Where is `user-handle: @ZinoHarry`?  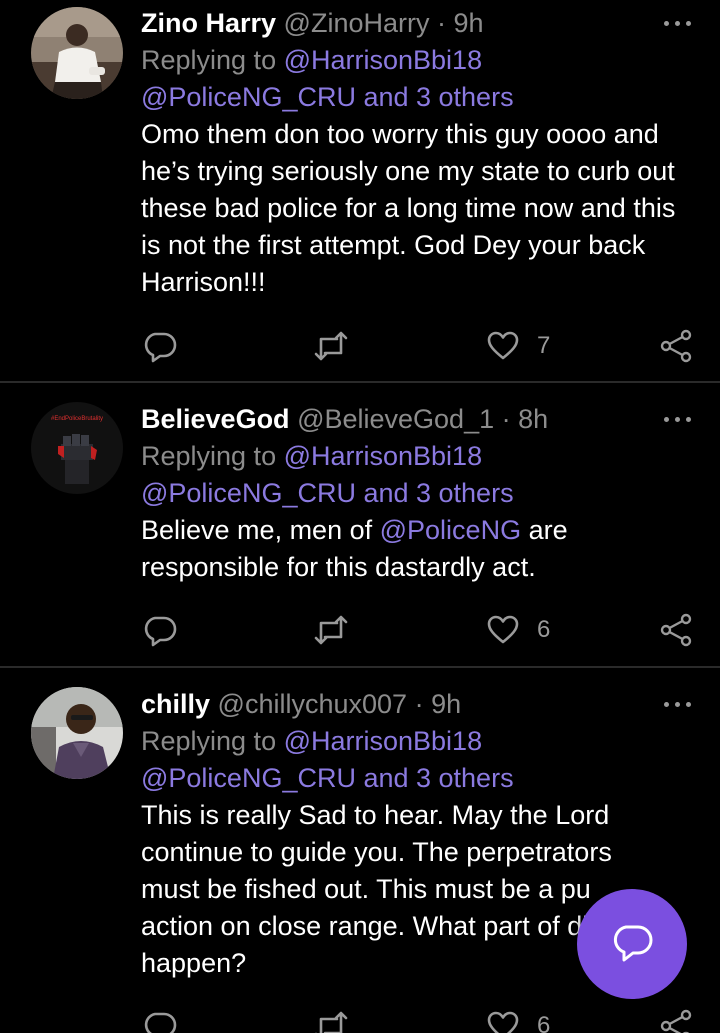 user-handle: @ZinoHarry is located at coordinates (357, 23).